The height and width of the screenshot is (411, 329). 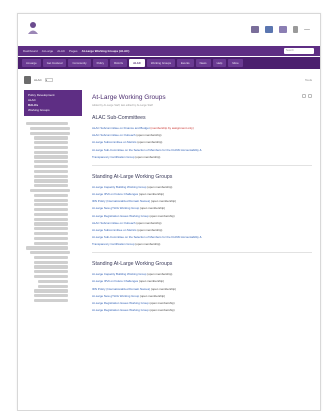 What do you see at coordinates (33, 28) in the screenshot?
I see `logo-icon` at bounding box center [33, 28].